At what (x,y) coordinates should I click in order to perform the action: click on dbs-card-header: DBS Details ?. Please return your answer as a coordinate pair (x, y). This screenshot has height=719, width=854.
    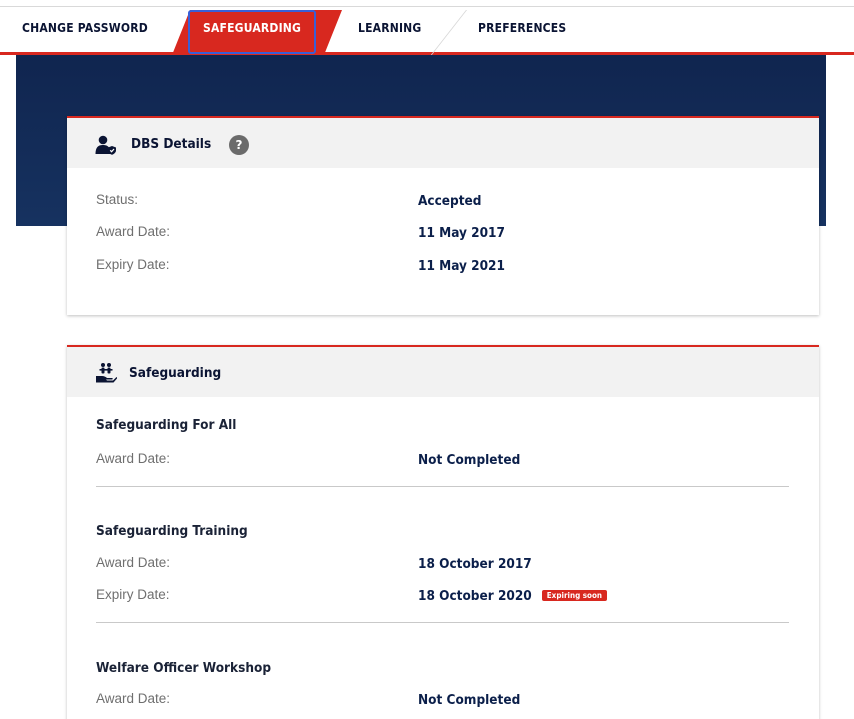
    Looking at the image, I should click on (443, 143).